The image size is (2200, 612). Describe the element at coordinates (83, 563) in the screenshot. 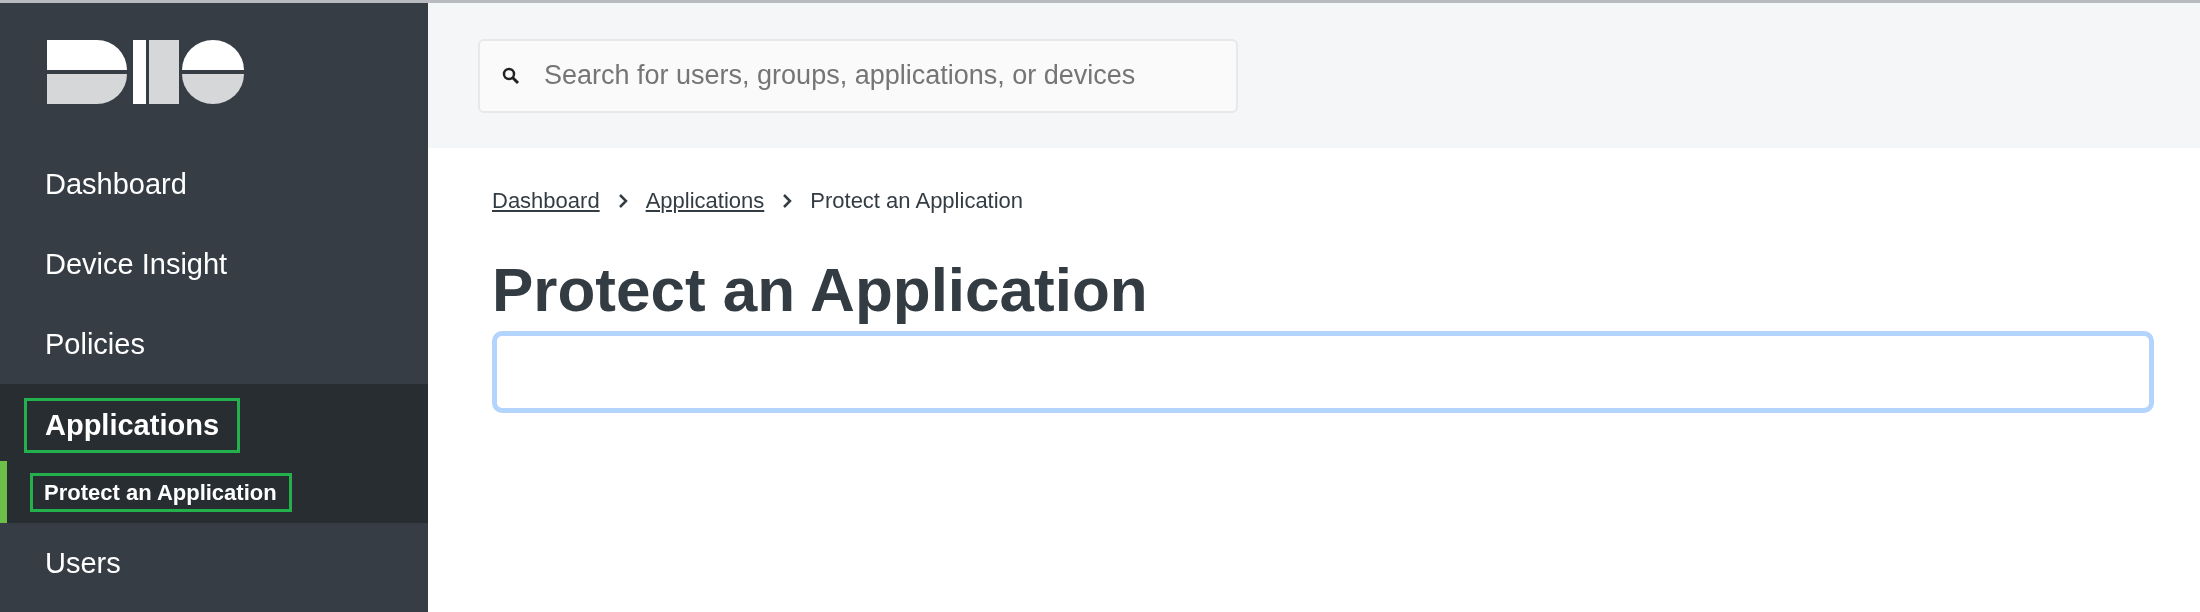

I see `nav-item: Users` at that location.